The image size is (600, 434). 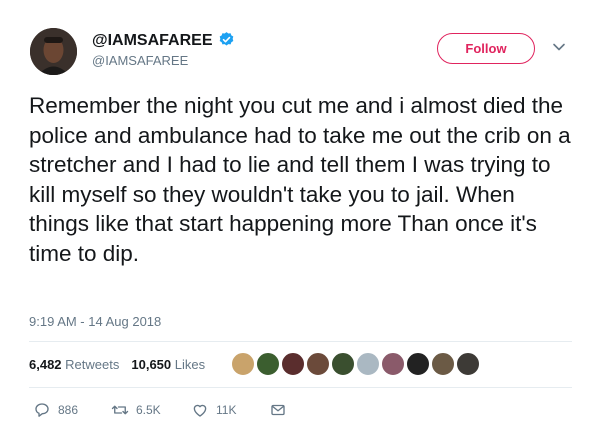 I want to click on likes-label: Likes, so click(x=190, y=364).